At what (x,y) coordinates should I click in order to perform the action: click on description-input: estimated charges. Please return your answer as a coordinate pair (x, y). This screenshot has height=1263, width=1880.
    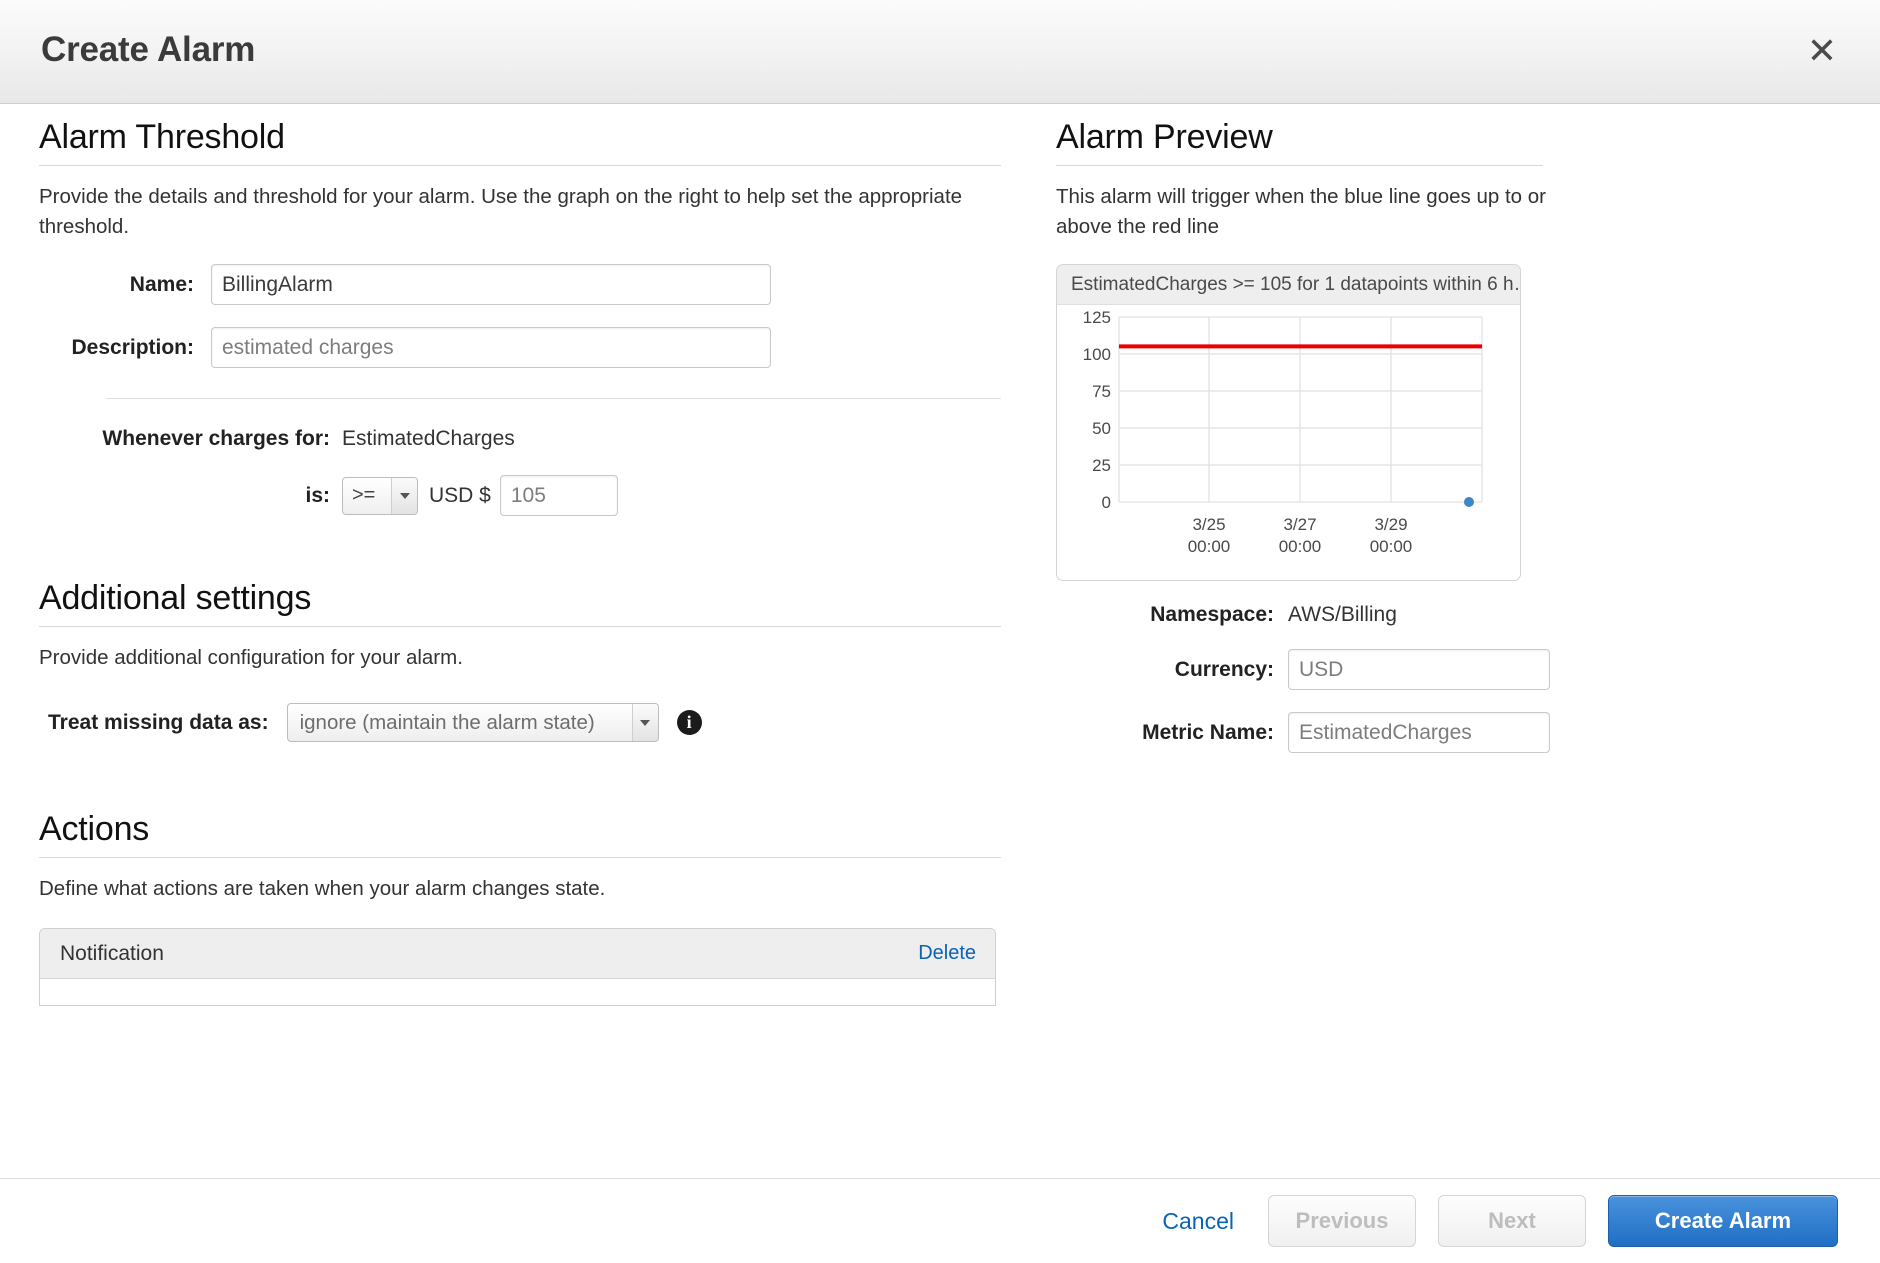
    Looking at the image, I should click on (491, 348).